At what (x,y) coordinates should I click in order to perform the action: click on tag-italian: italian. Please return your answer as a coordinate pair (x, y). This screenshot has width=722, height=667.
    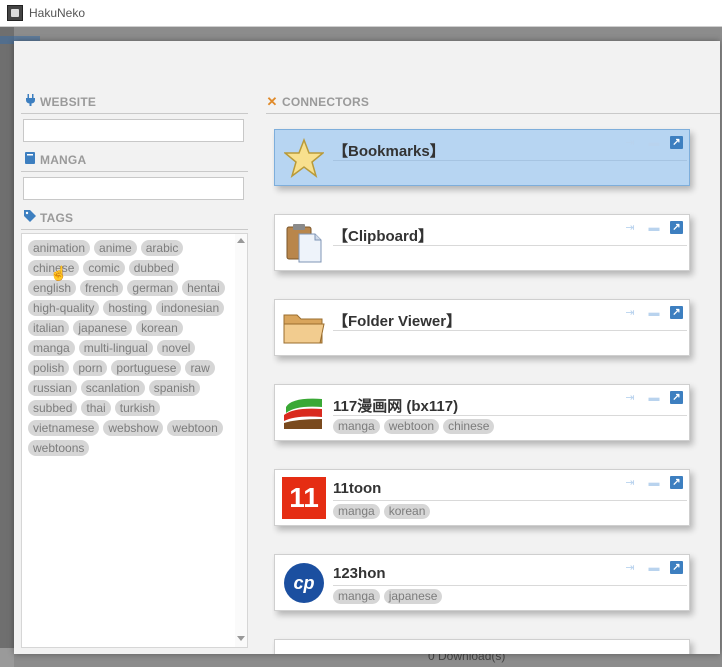
    Looking at the image, I should click on (49, 328).